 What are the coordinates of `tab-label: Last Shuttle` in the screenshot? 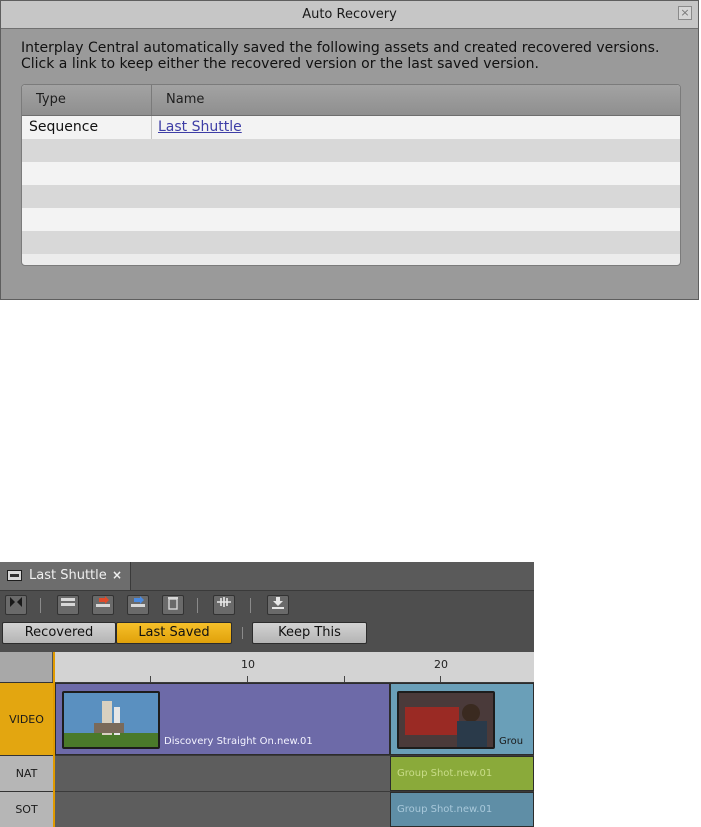 It's located at (68, 575).